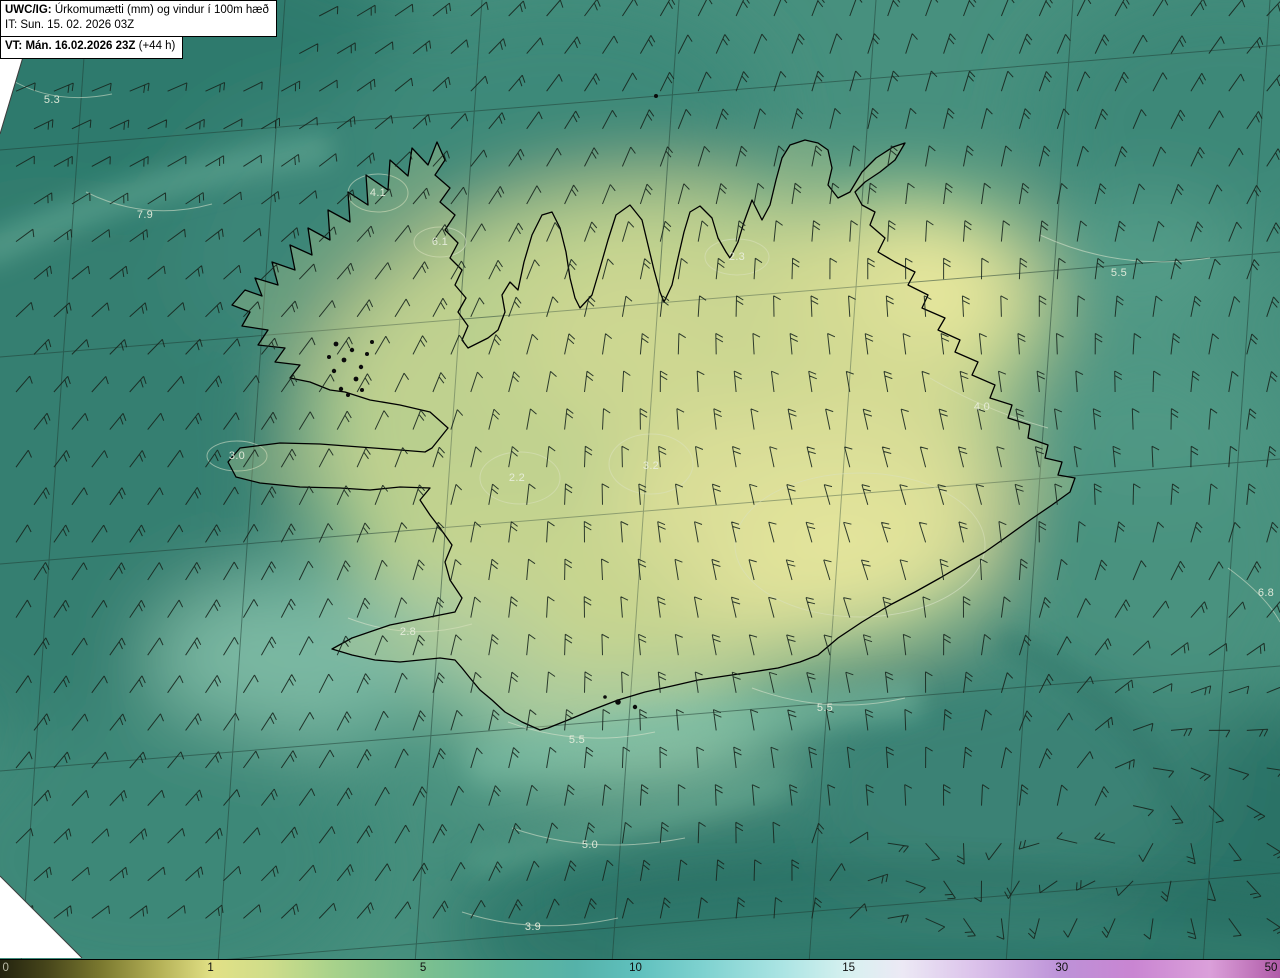 This screenshot has width=1280, height=978. Describe the element at coordinates (157, 46) in the screenshot. I see `valid-time-suffix: (+44 h)` at that location.